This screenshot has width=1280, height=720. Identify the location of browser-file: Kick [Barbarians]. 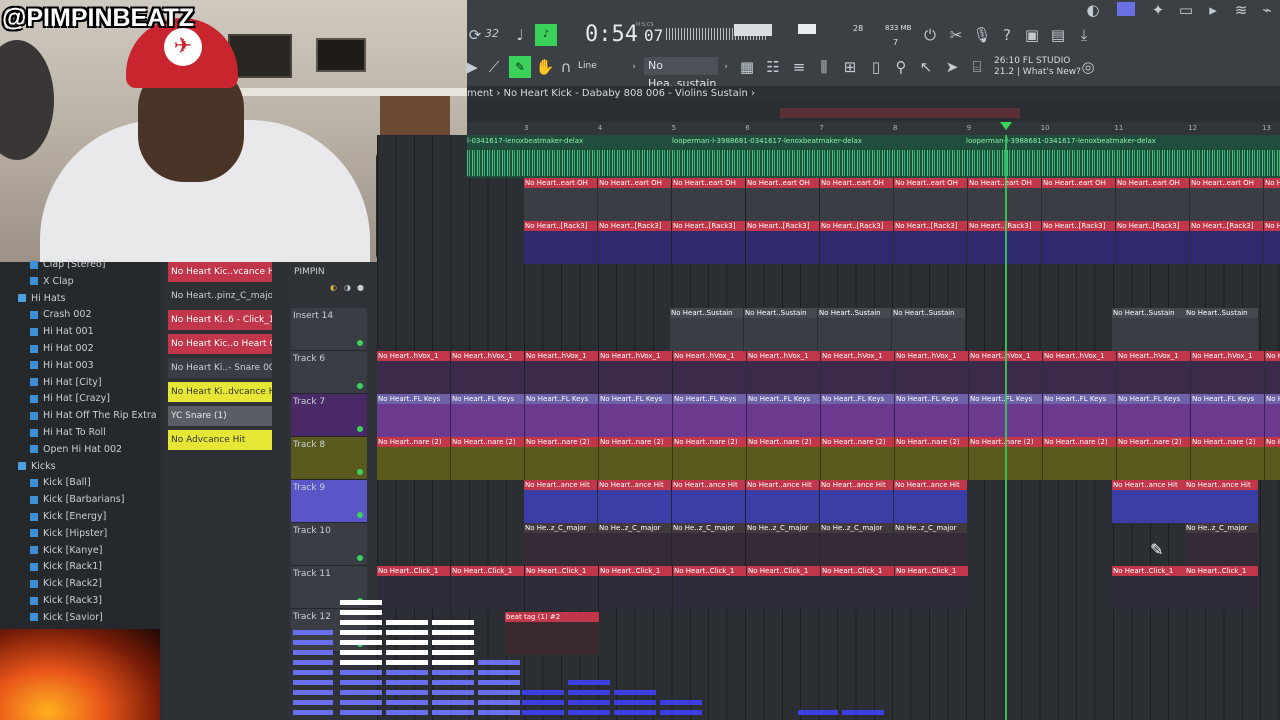
(77, 499).